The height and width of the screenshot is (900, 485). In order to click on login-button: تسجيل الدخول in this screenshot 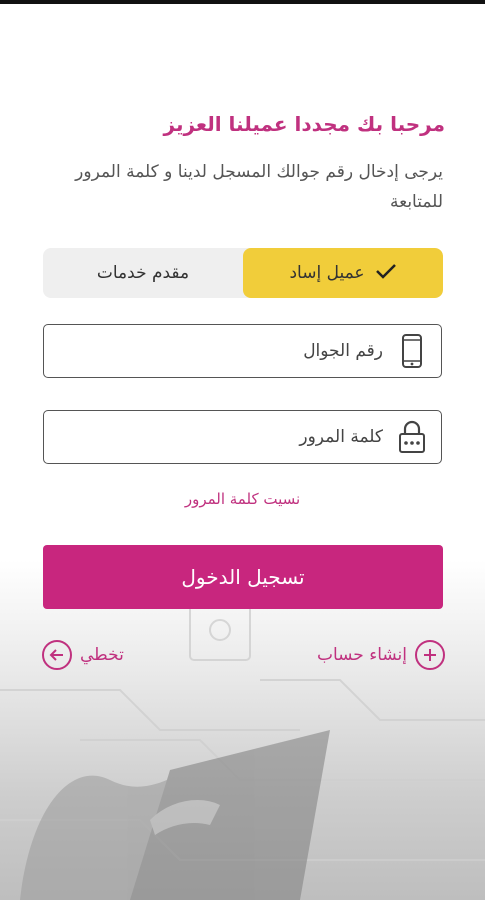, I will do `click(243, 577)`.